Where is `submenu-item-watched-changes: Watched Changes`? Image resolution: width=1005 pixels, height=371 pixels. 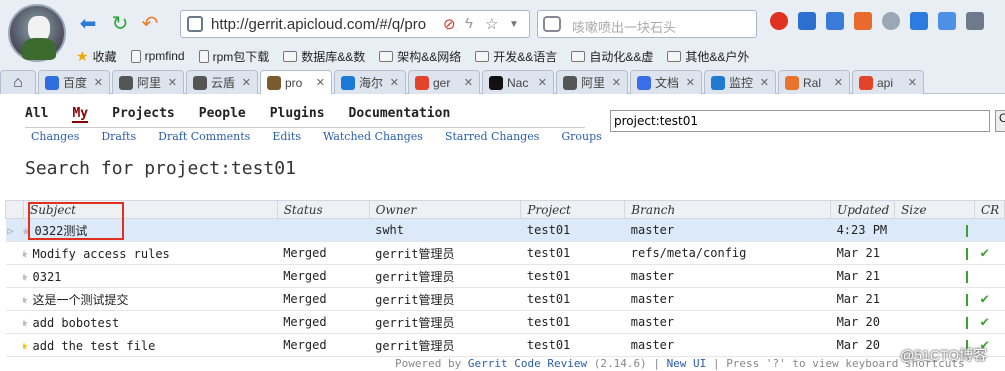
submenu-item-watched-changes: Watched Changes is located at coordinates (373, 136).